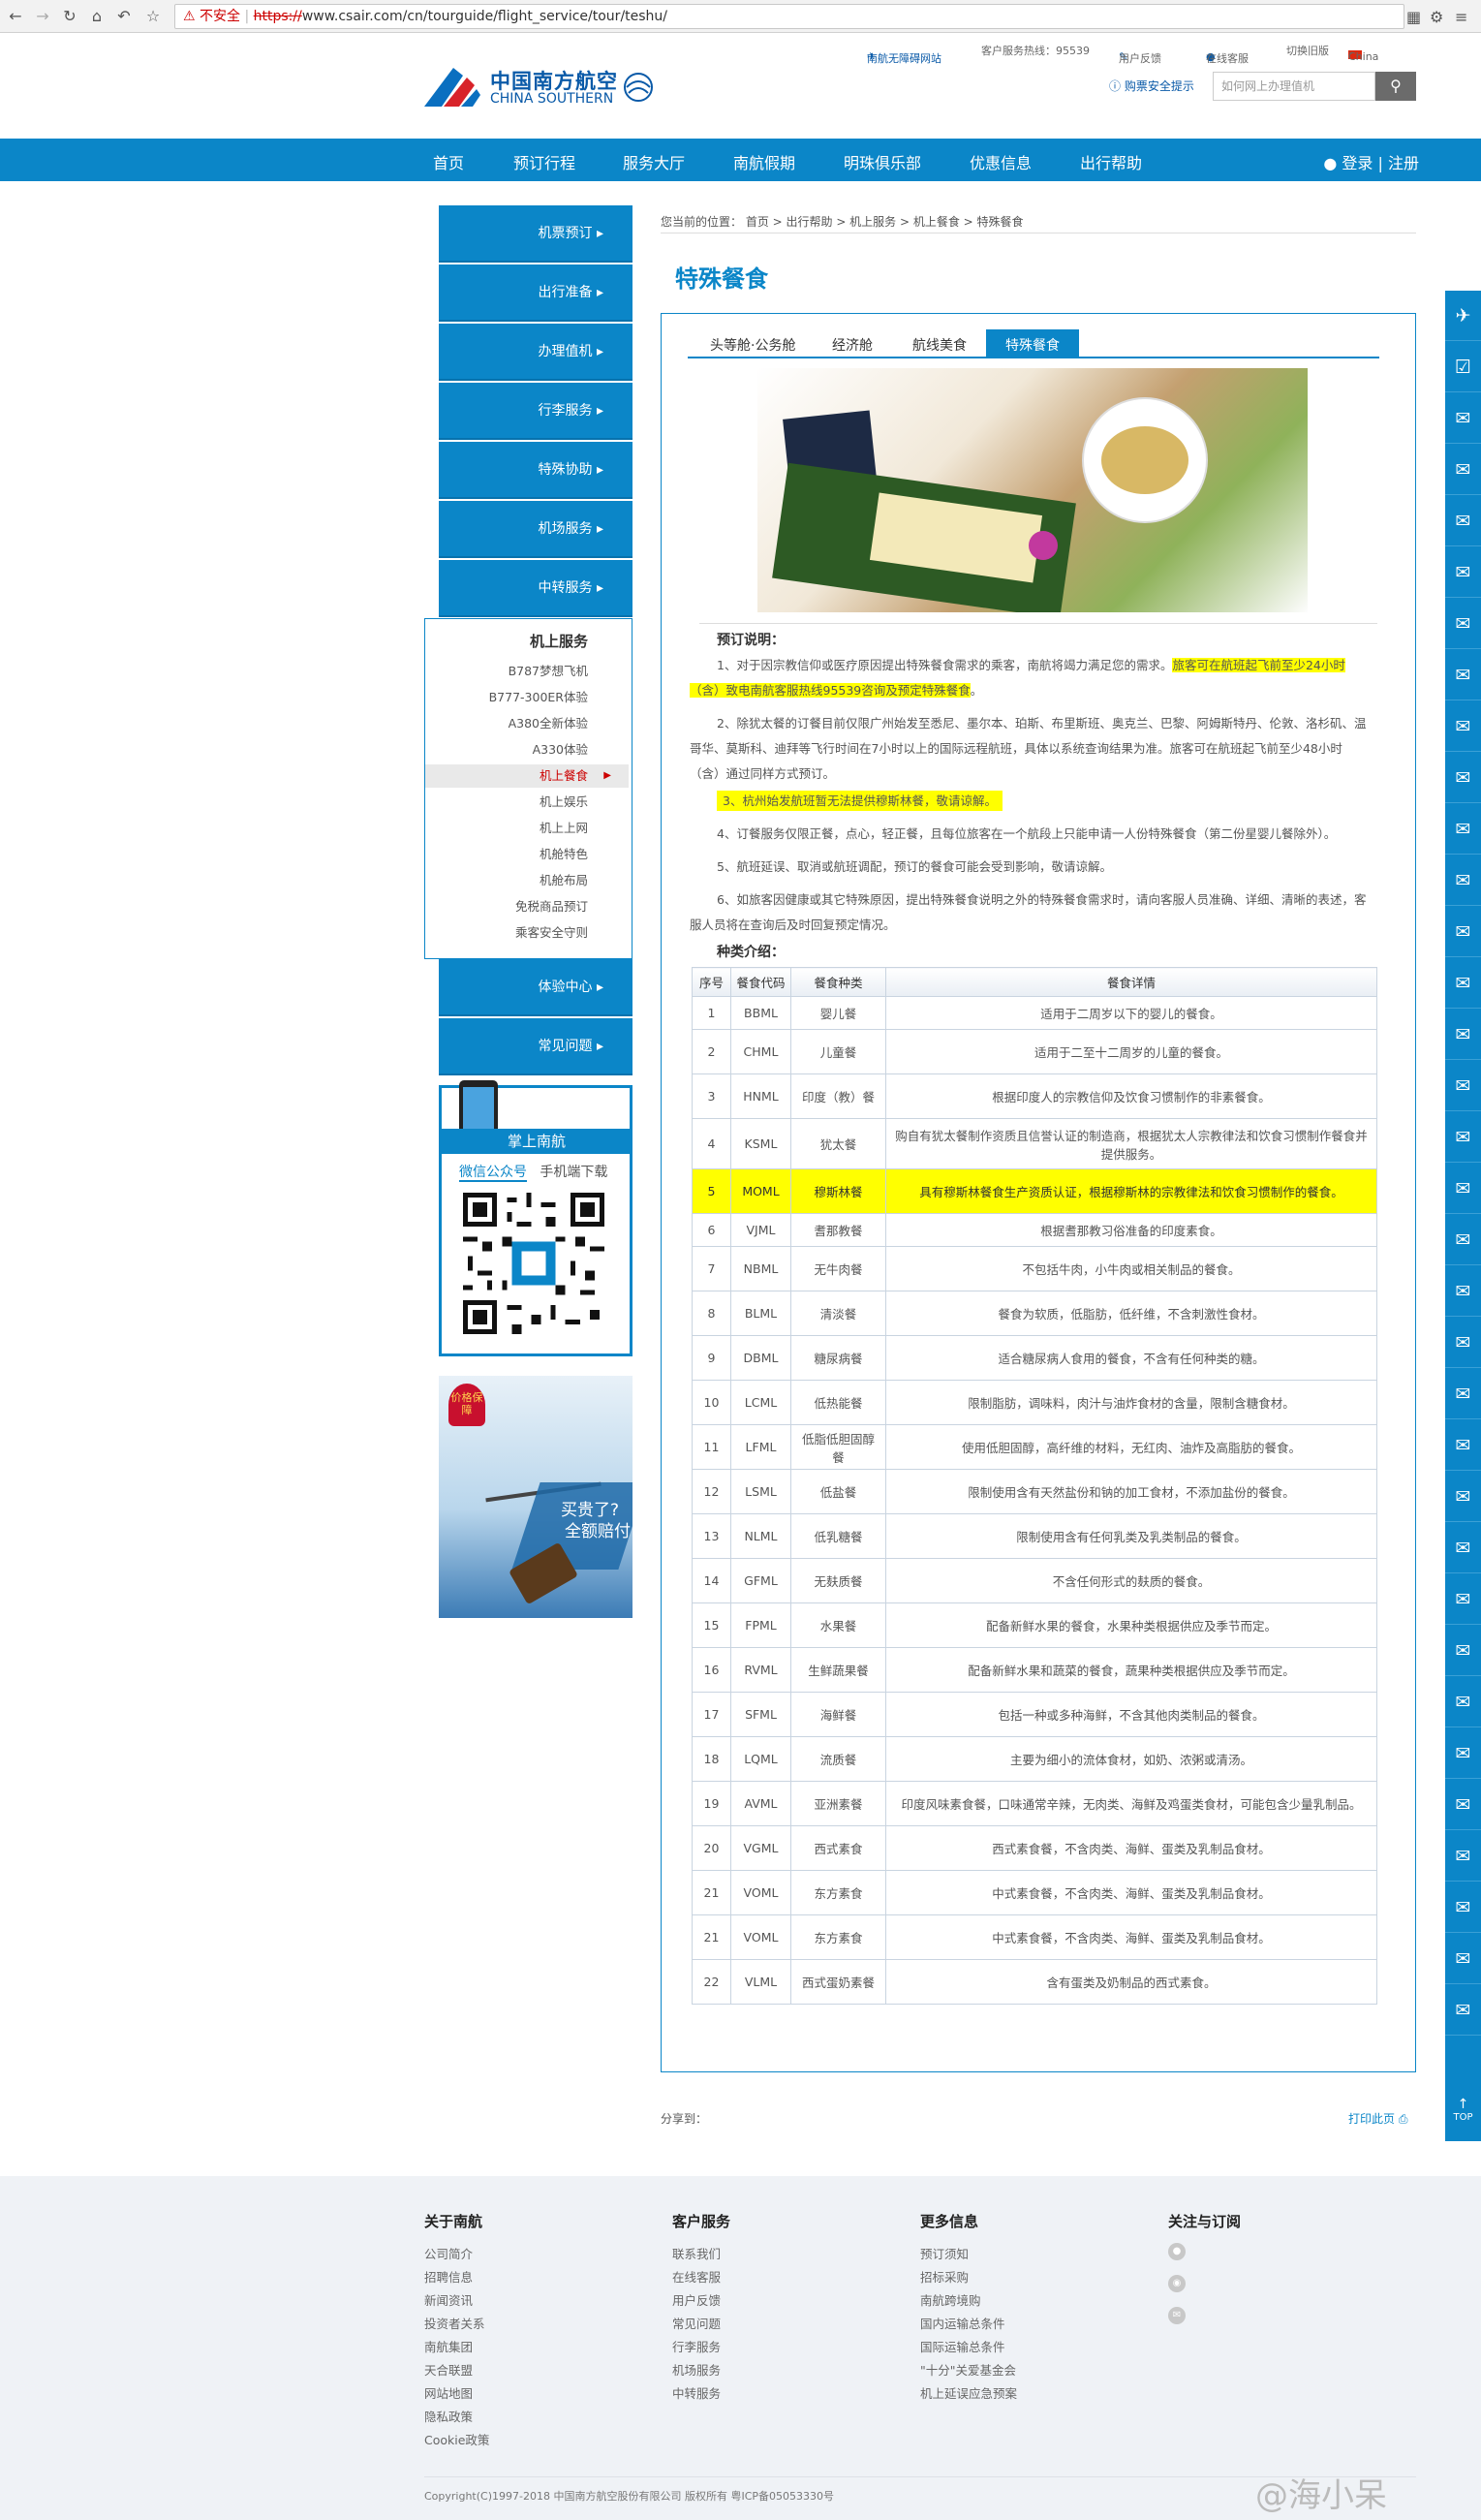  What do you see at coordinates (1414, 17) in the screenshot?
I see `qr-icon: ▦` at bounding box center [1414, 17].